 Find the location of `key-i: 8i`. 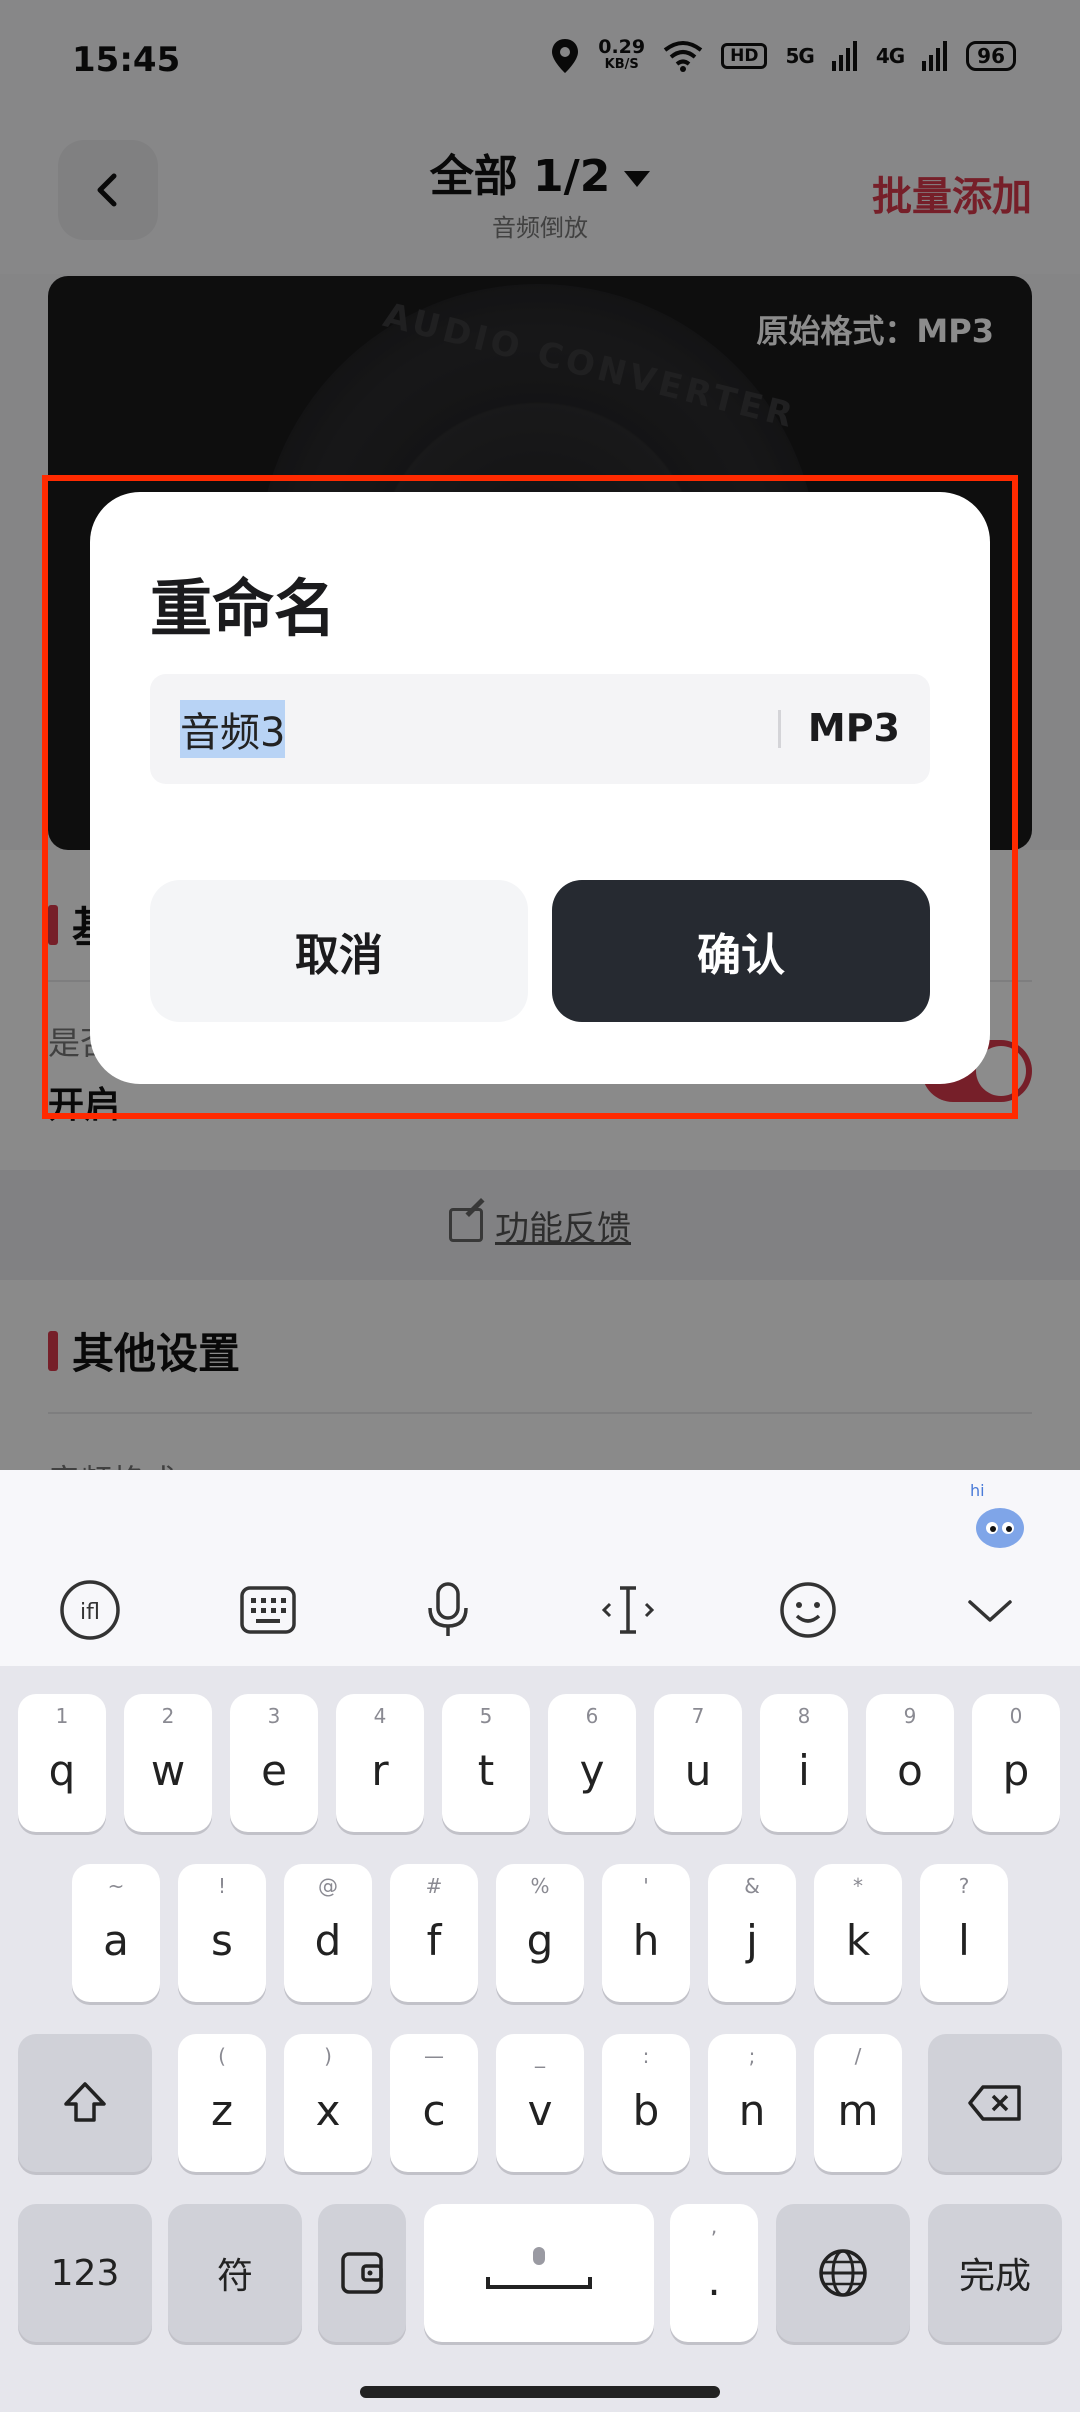

key-i: 8i is located at coordinates (804, 1763).